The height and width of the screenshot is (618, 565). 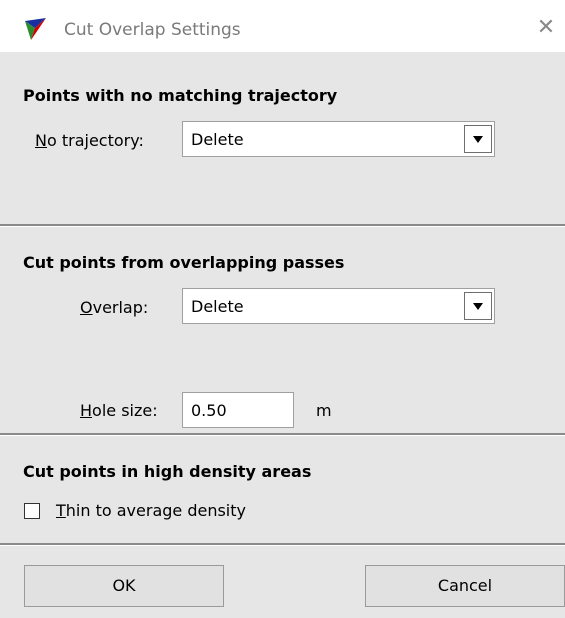 What do you see at coordinates (217, 139) in the screenshot?
I see `no-trajectory-value: Delete` at bounding box center [217, 139].